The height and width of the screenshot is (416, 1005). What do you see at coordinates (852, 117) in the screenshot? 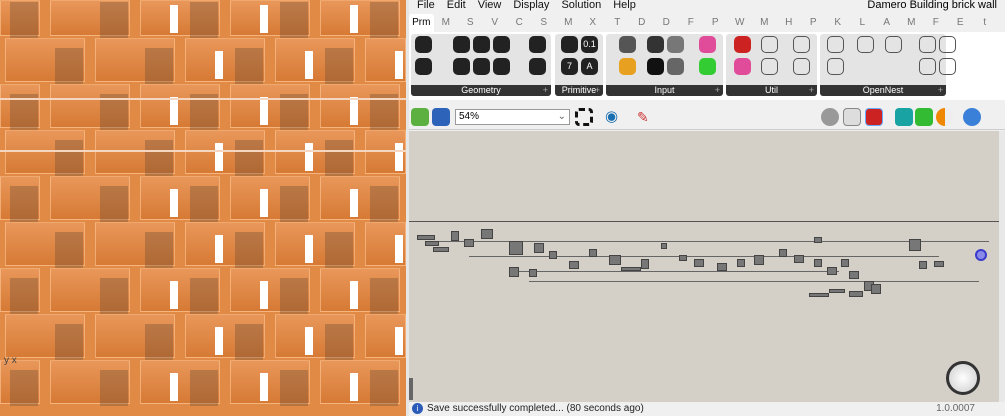
I see `preview-shaded-icon` at bounding box center [852, 117].